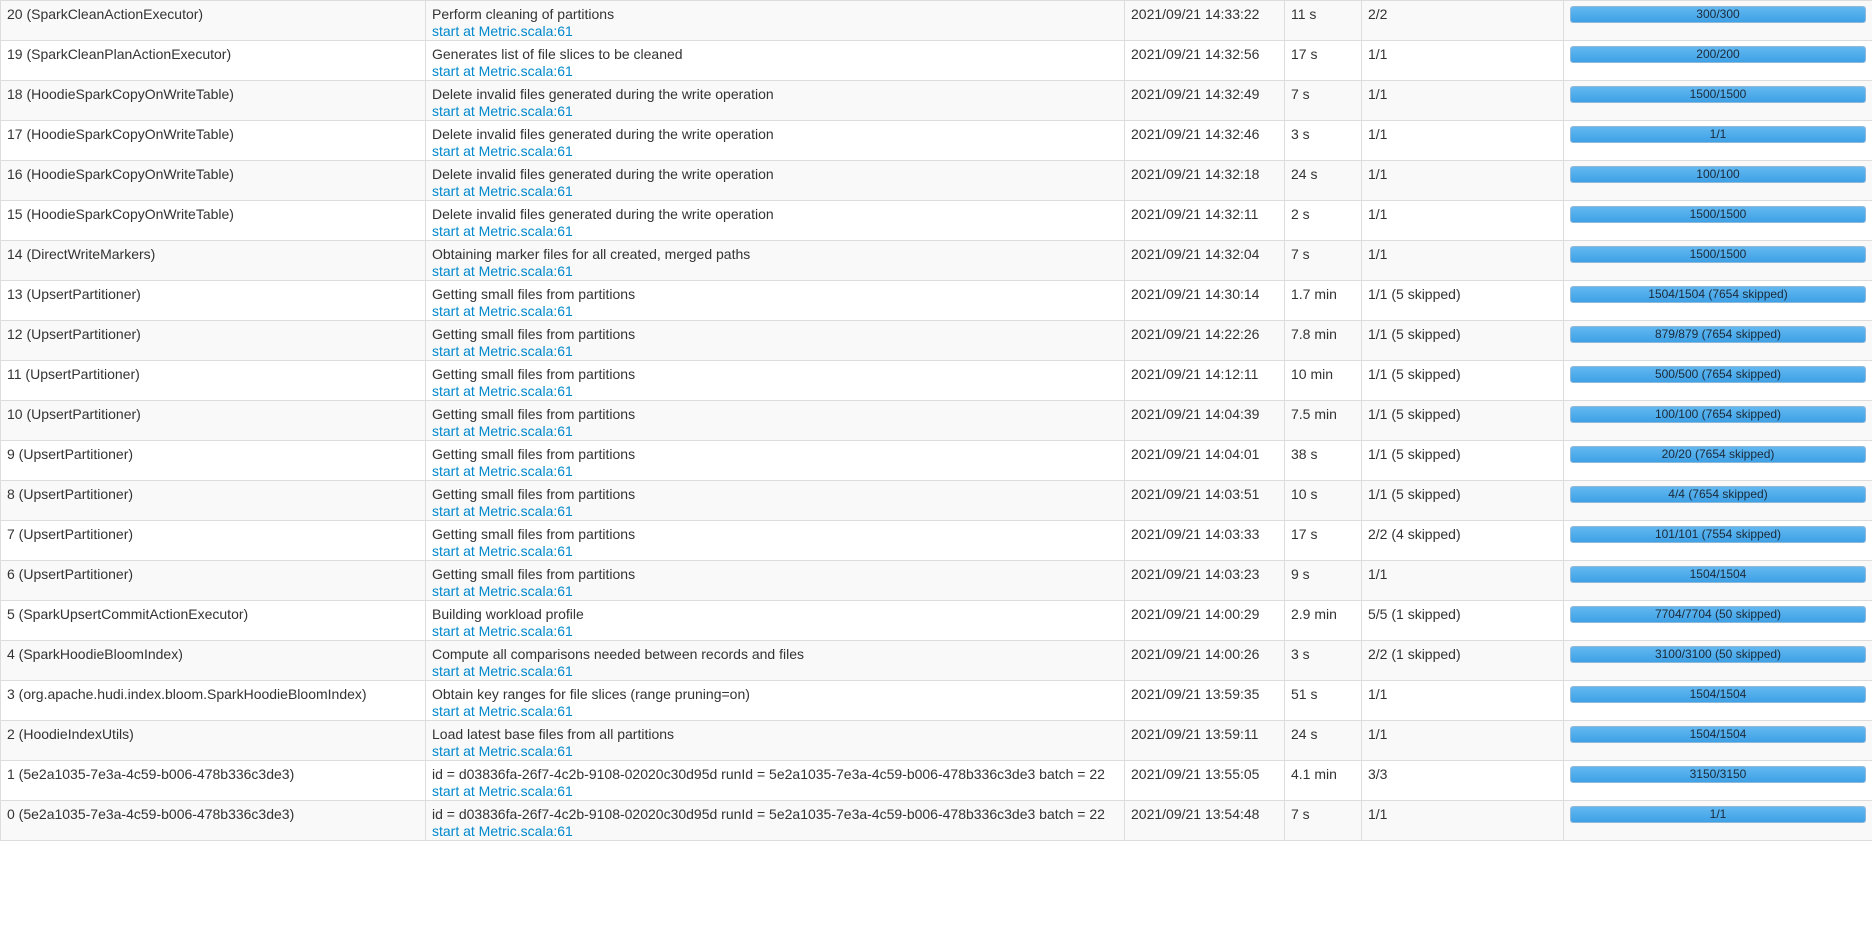  What do you see at coordinates (1378, 14) in the screenshot?
I see `stages-succeeded: 2/2` at bounding box center [1378, 14].